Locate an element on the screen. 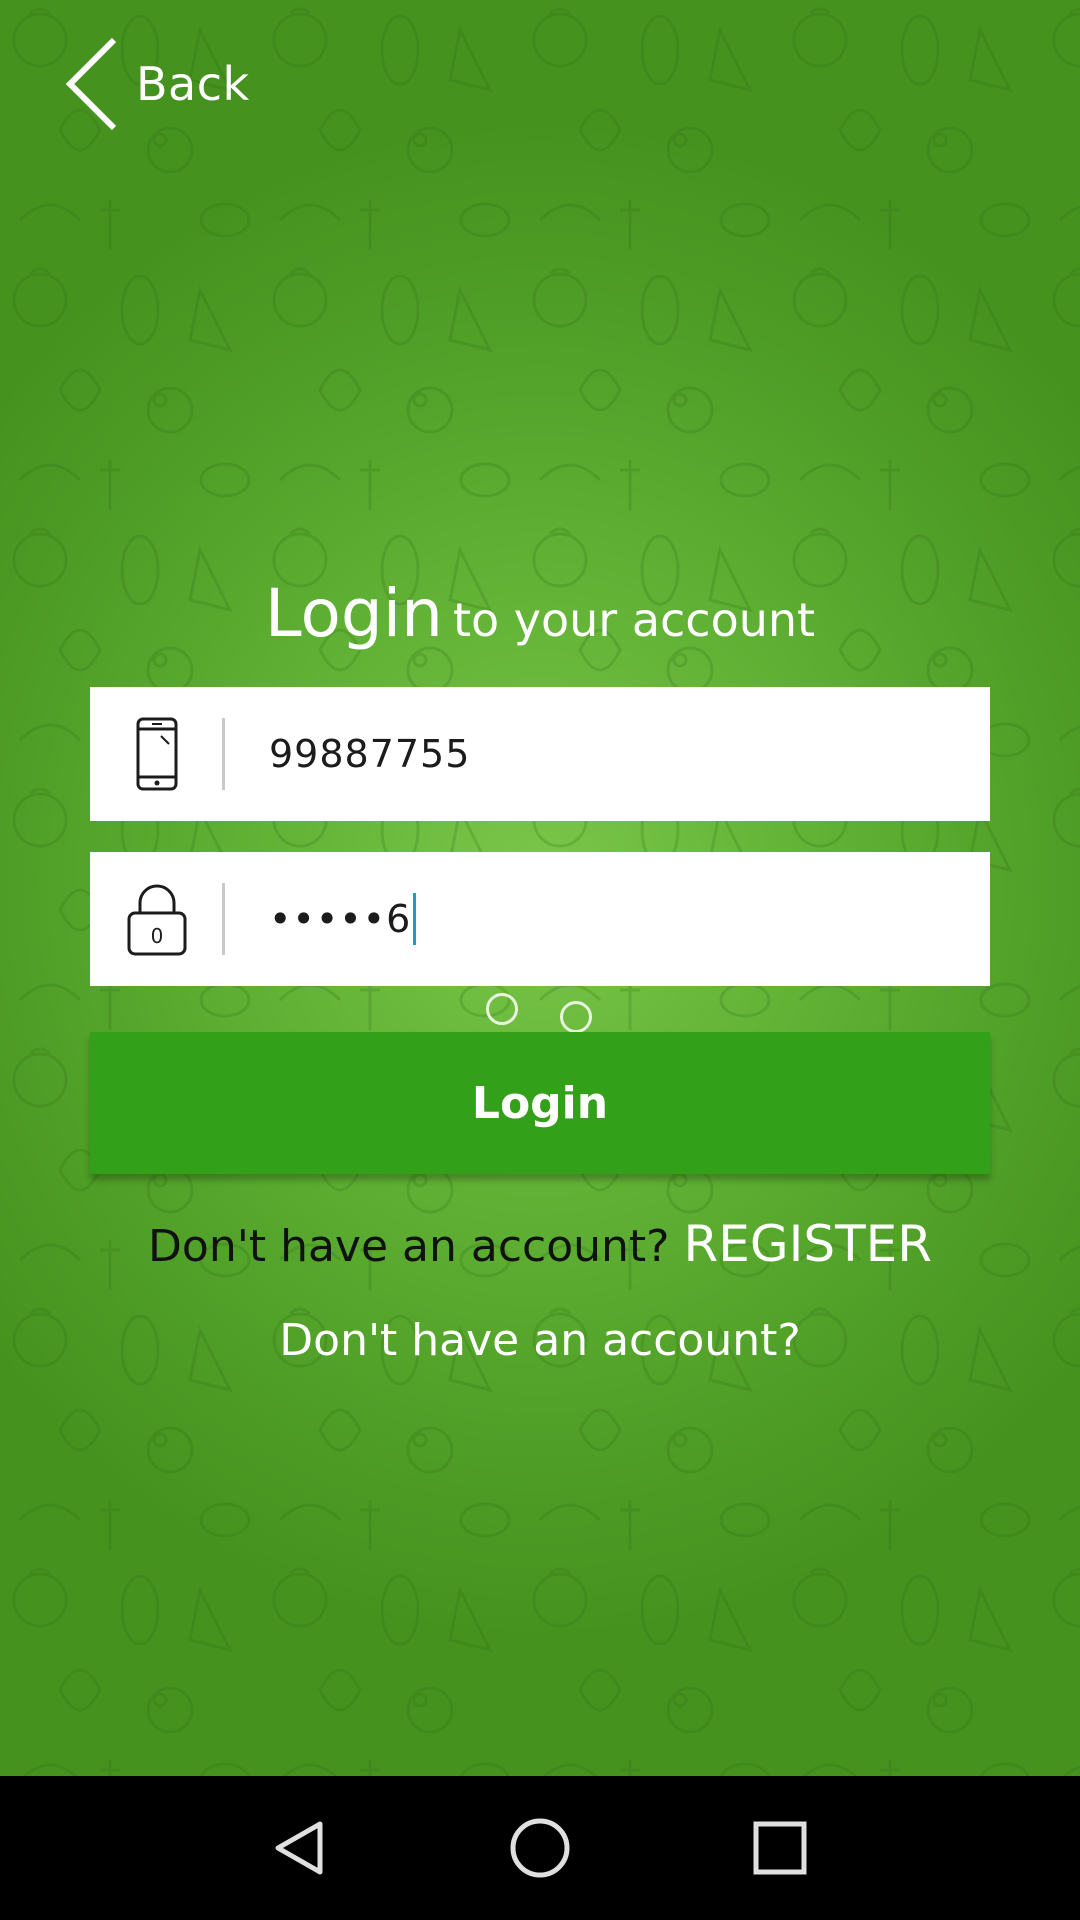 The height and width of the screenshot is (1920, 1080). system-navigation-bar is located at coordinates (540, 1848).